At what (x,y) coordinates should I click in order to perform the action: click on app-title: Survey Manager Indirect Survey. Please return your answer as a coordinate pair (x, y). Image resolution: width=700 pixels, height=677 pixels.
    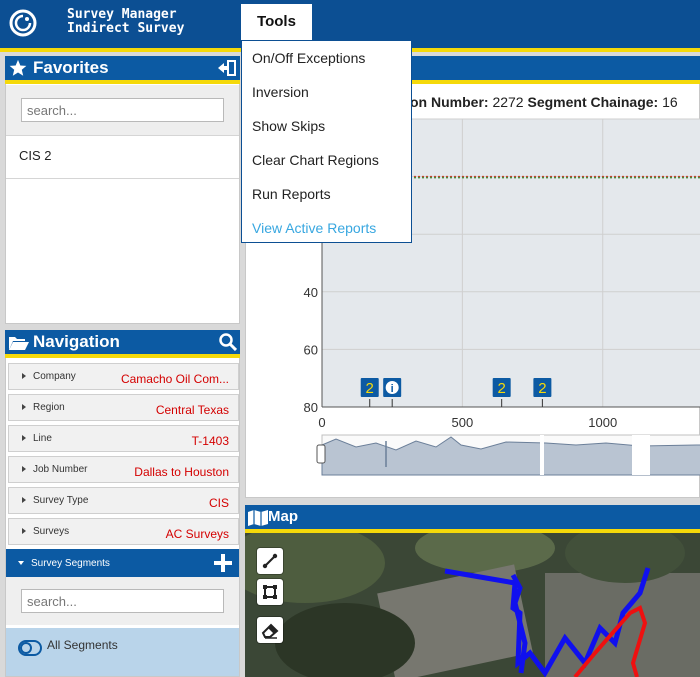
    Looking at the image, I should click on (125, 22).